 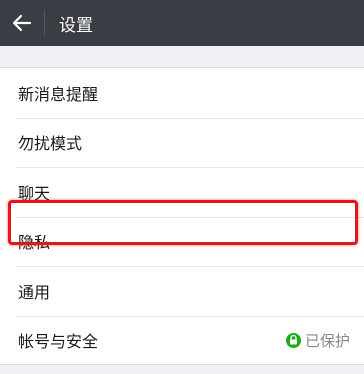 What do you see at coordinates (44, 23) in the screenshot?
I see `header-divider` at bounding box center [44, 23].